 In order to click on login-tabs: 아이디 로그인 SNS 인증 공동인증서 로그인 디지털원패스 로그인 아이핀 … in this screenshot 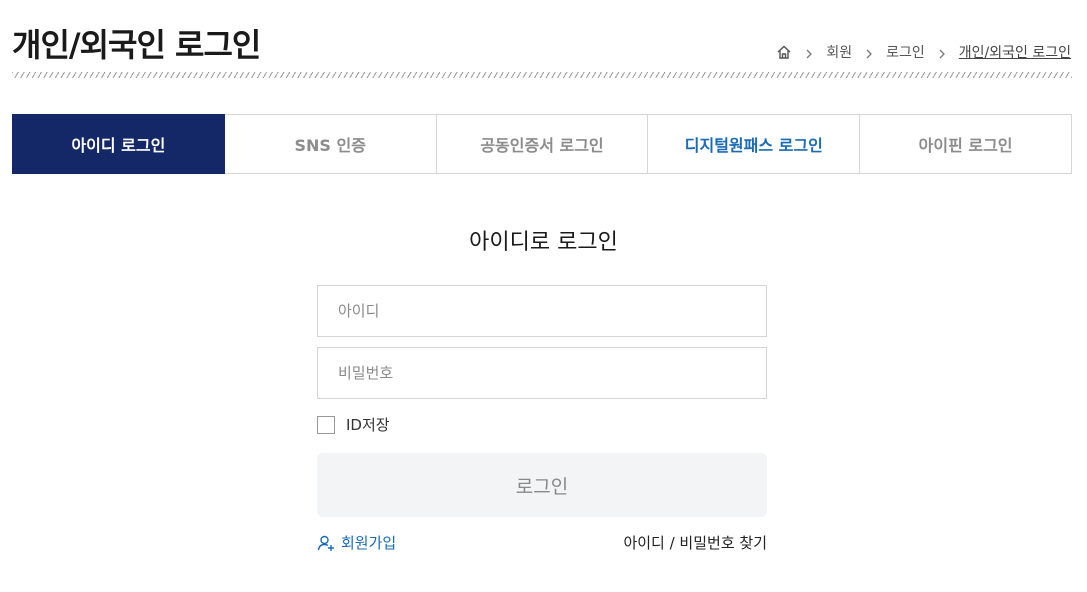, I will do `click(542, 144)`.